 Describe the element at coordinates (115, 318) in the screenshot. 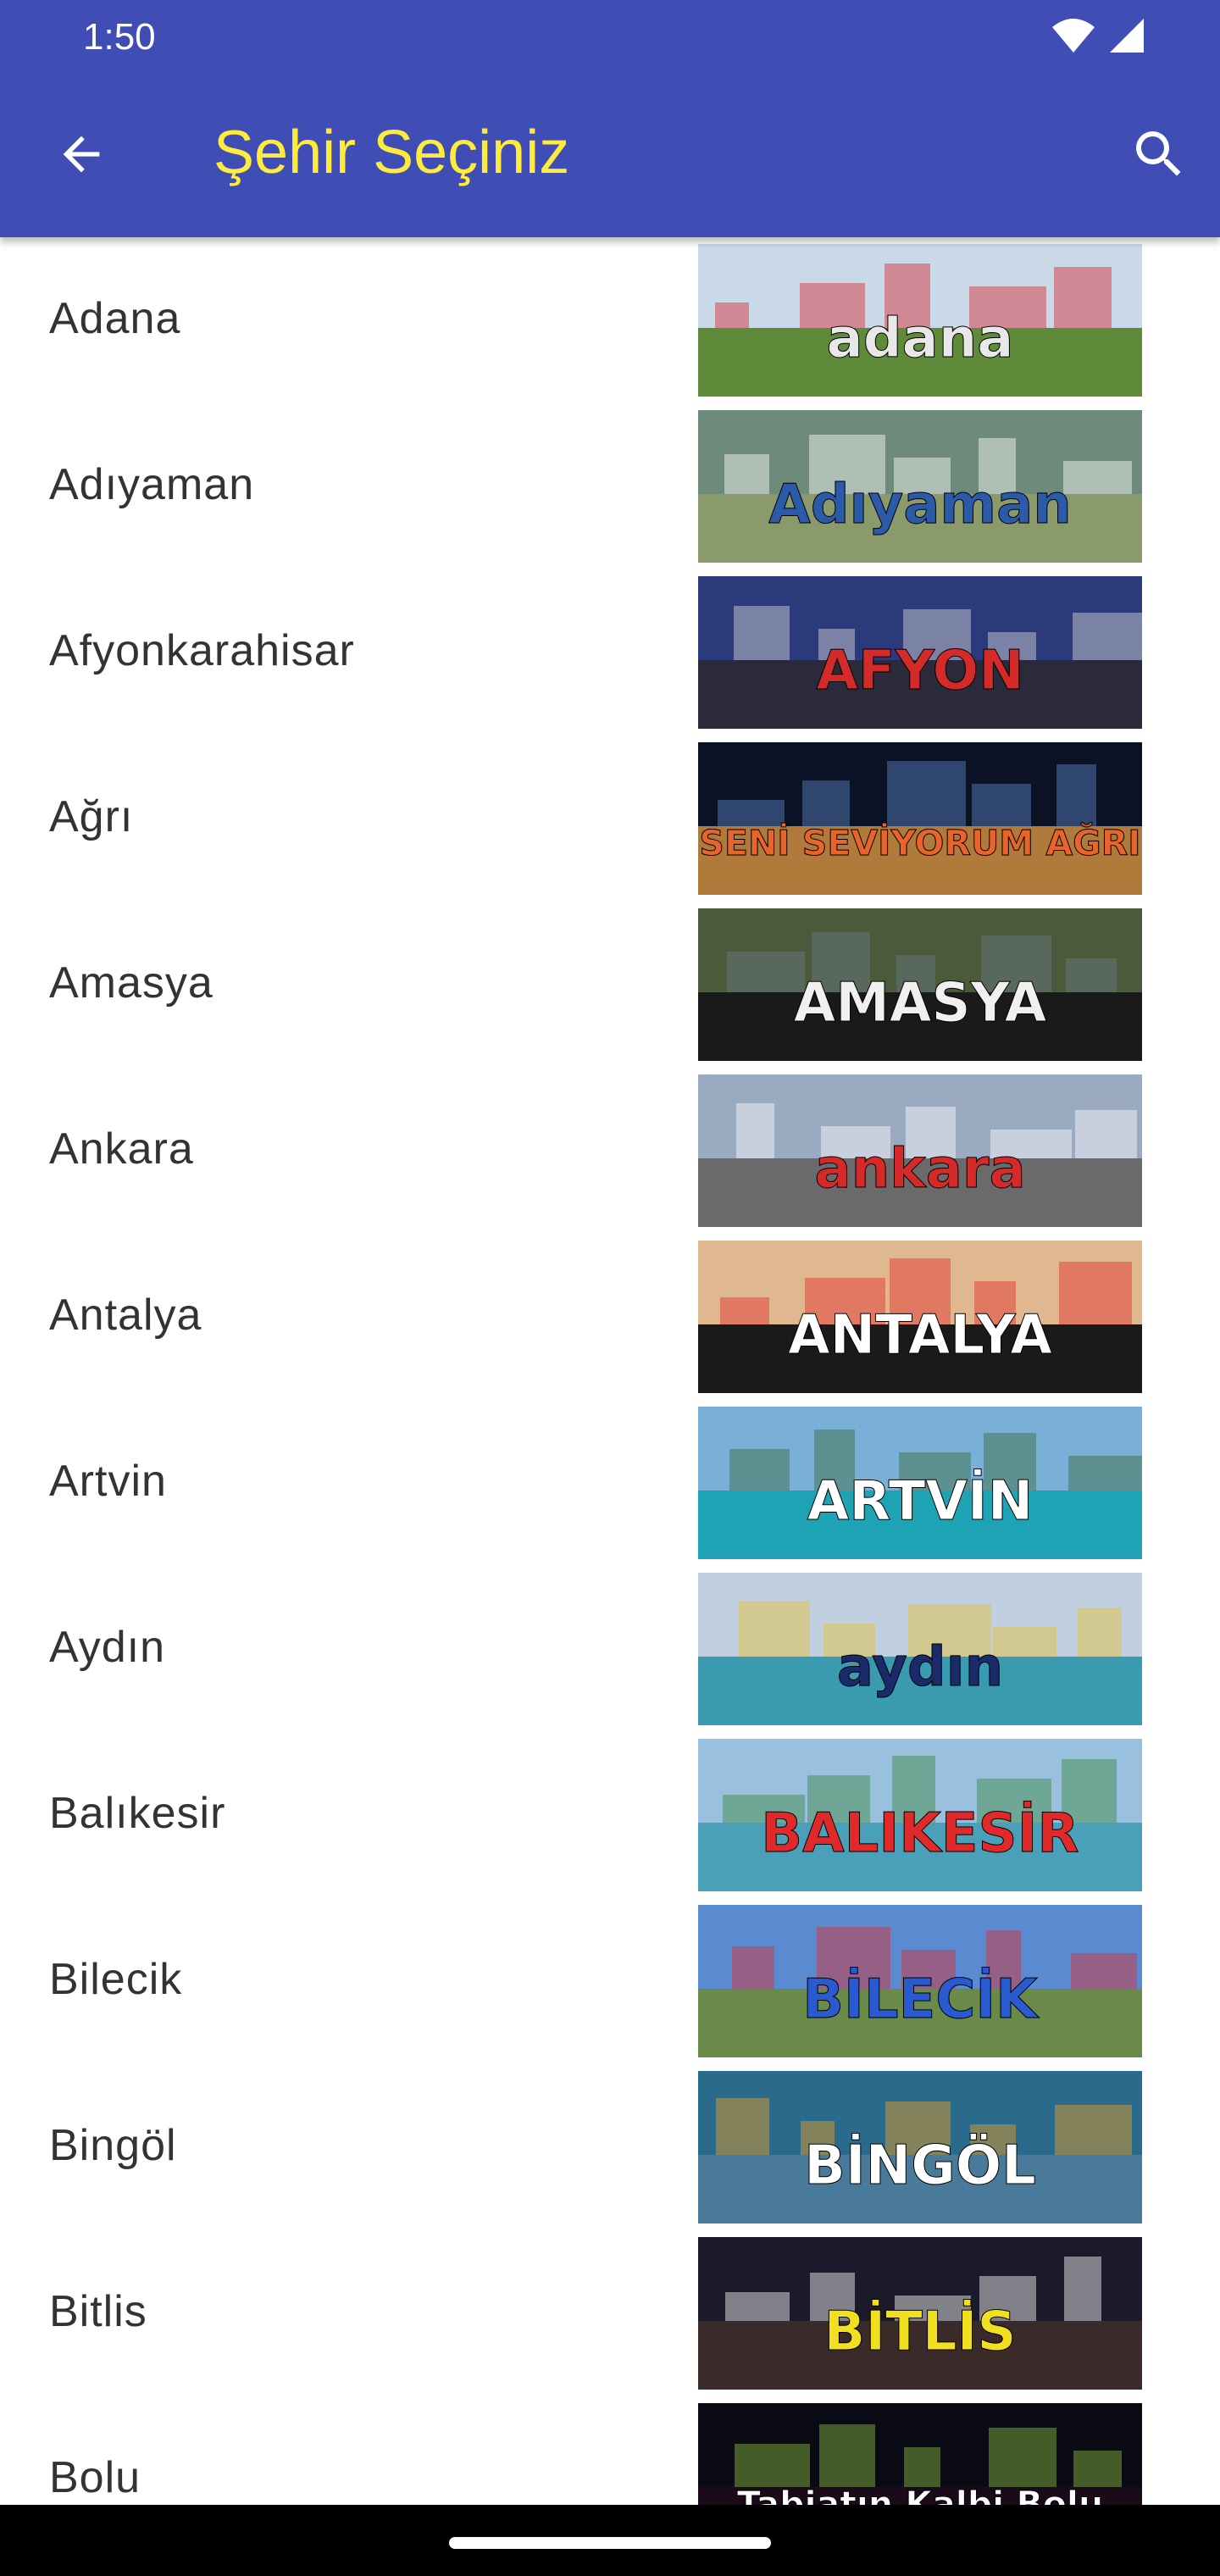

I see `city-name: Adana` at that location.